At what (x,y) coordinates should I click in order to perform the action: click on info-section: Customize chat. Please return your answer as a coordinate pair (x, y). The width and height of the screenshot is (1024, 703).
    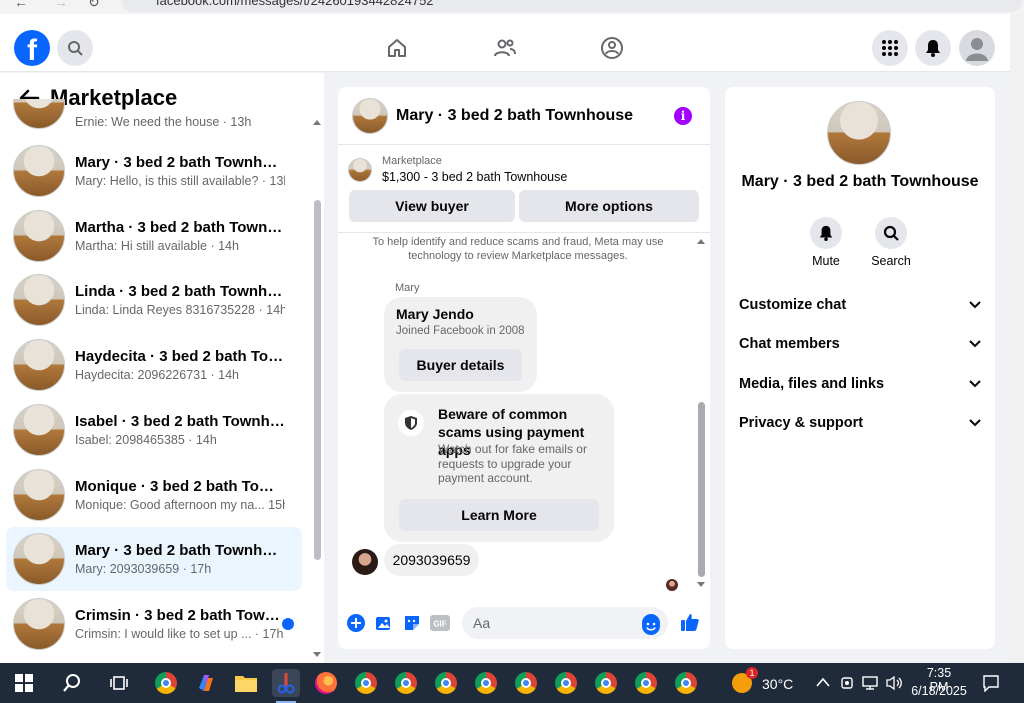
    Looking at the image, I should click on (860, 305).